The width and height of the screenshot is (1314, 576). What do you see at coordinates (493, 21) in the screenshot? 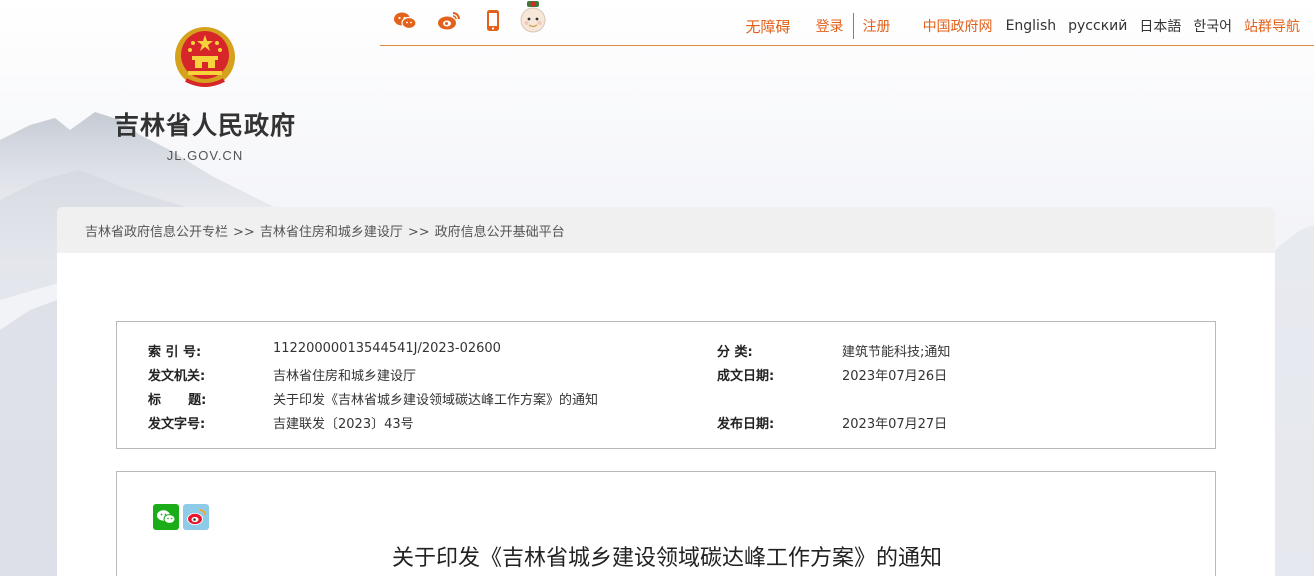
I see `mobile-icon` at bounding box center [493, 21].